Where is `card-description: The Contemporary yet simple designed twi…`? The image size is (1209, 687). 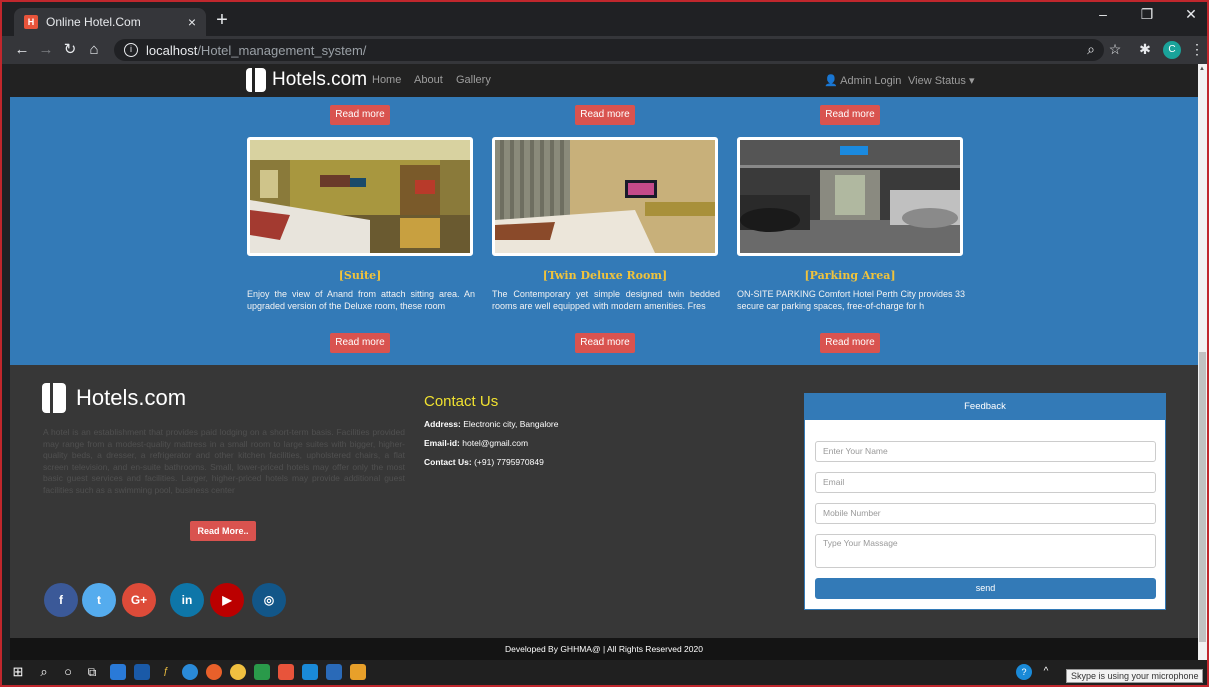
card-description: The Contemporary yet simple designed twi… is located at coordinates (606, 300).